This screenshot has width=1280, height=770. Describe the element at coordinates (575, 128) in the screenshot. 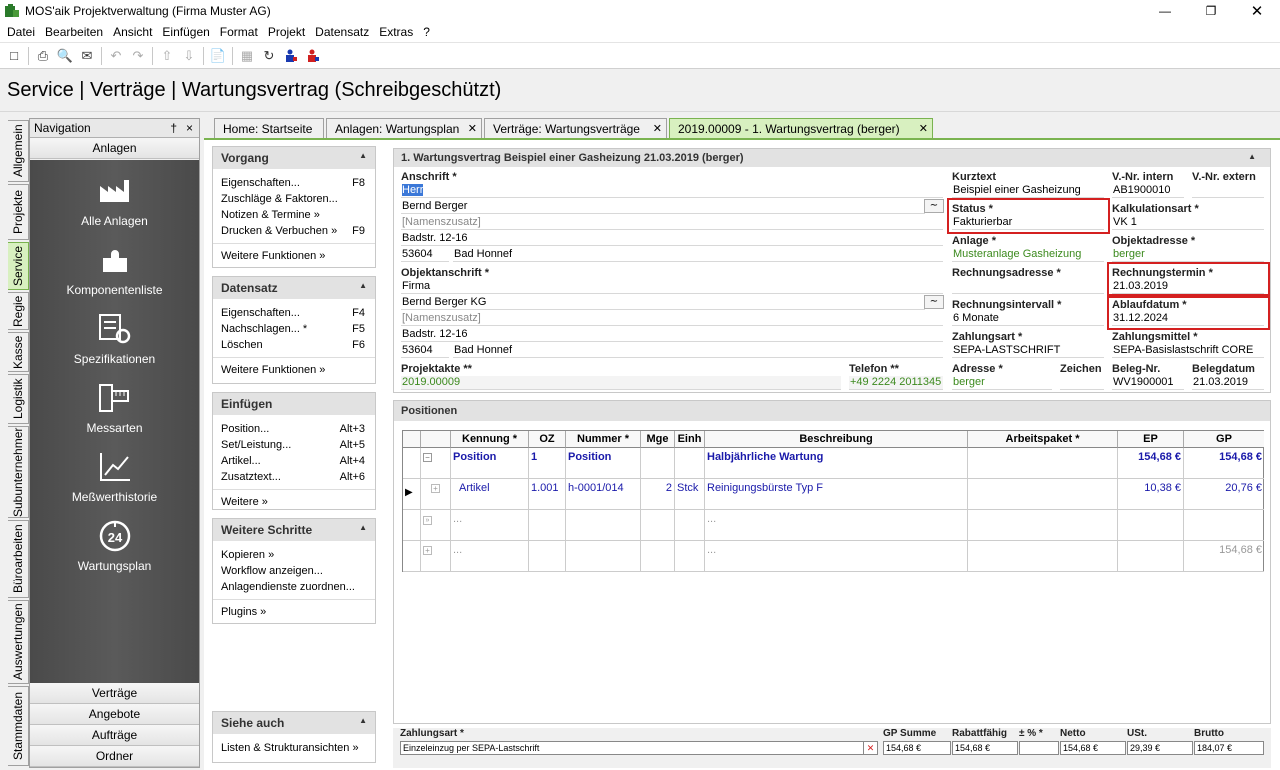

I see `tab-wartungsvertraege: Verträge: Wartungsverträge ✕` at that location.